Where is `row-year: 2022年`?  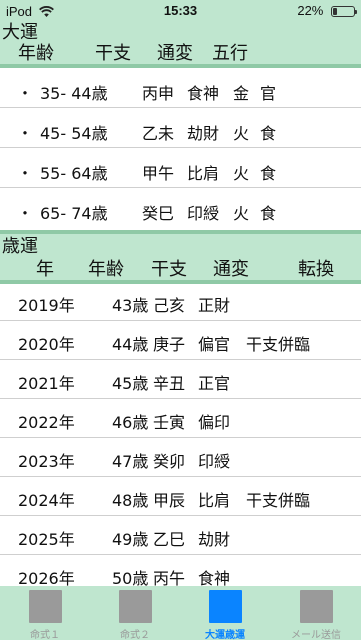
row-year: 2022年 is located at coordinates (46, 422).